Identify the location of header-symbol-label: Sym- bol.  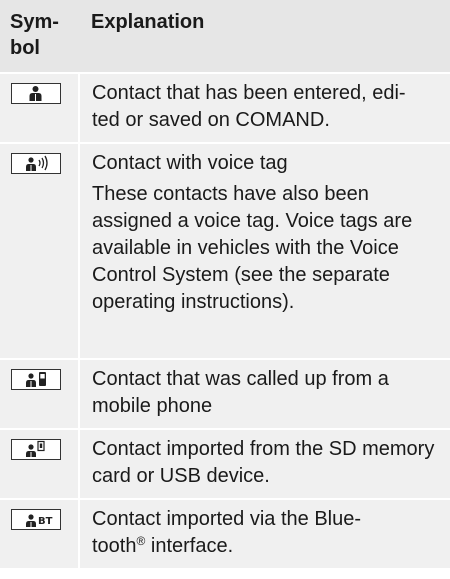
(34, 35).